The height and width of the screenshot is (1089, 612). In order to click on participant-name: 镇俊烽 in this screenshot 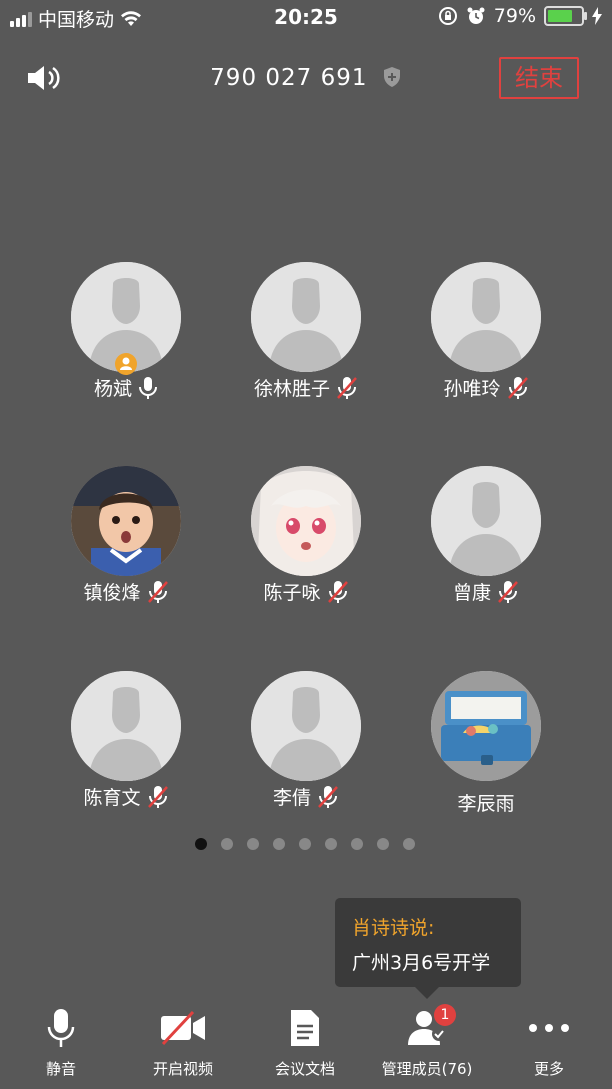, I will do `click(112, 593)`.